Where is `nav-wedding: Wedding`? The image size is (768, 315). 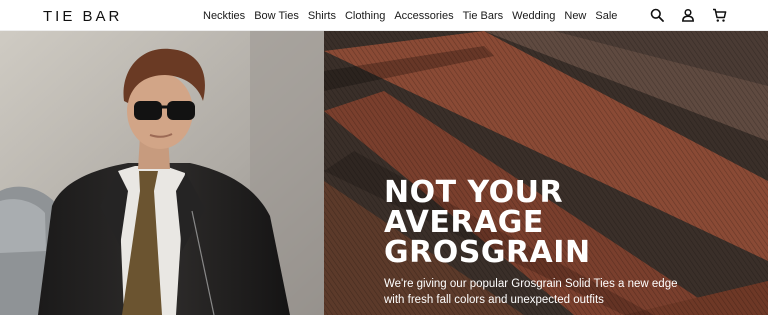
nav-wedding: Wedding is located at coordinates (533, 16).